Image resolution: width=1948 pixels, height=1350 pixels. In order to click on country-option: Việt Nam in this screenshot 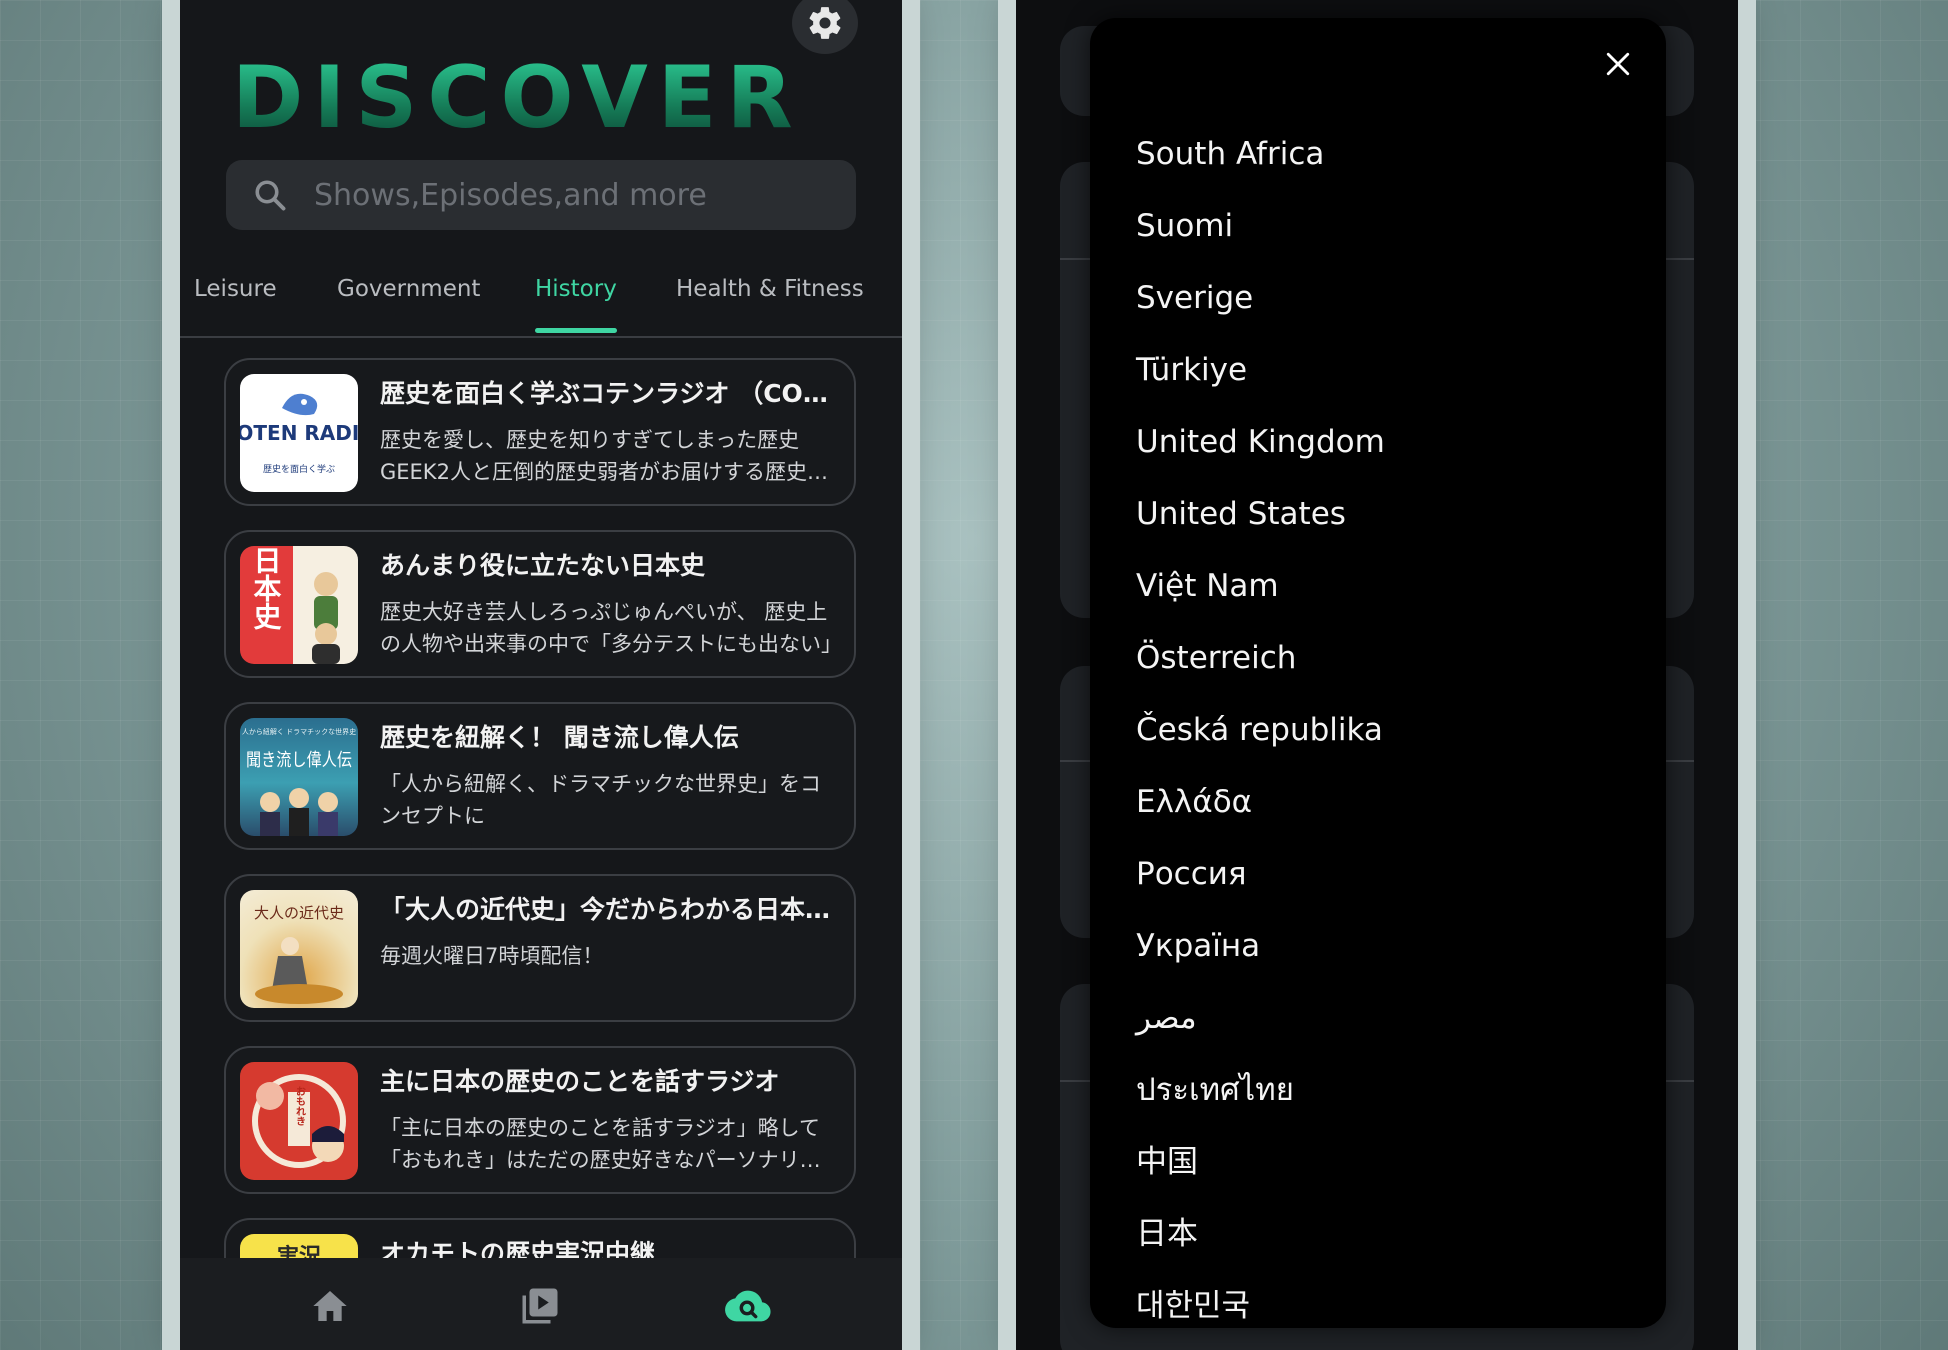, I will do `click(1386, 586)`.